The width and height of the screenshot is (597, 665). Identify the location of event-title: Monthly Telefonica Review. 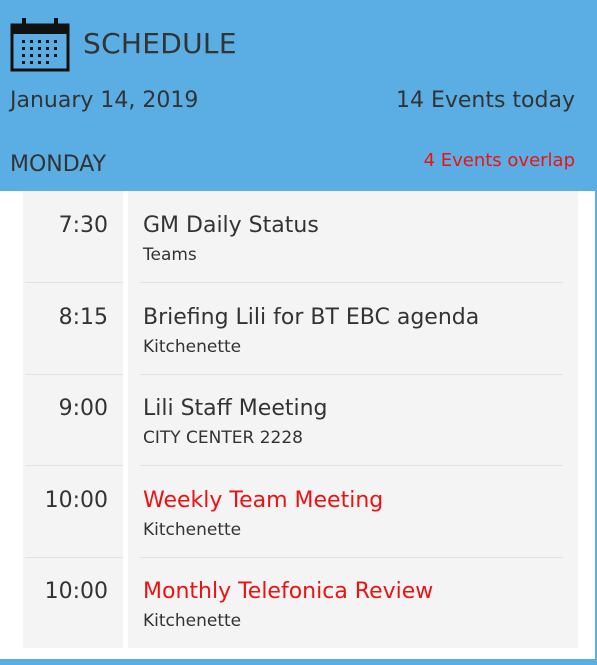
(288, 591).